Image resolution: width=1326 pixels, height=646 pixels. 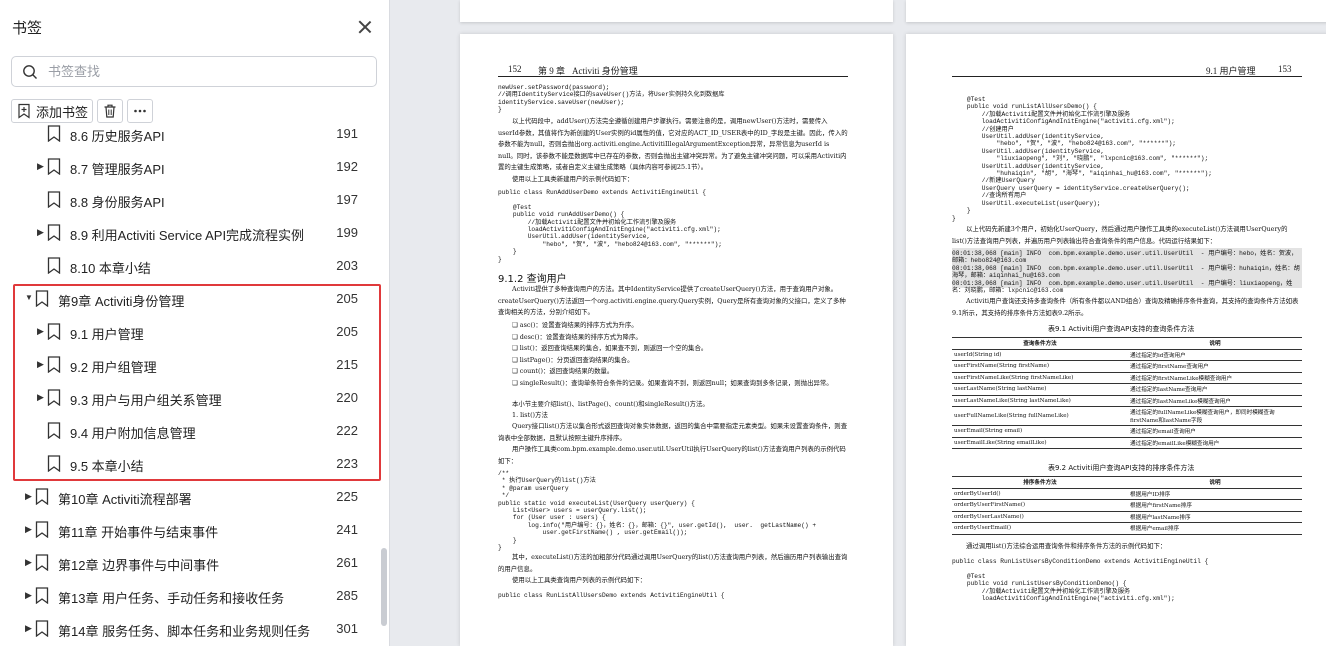 I want to click on table-cell: userEmailLike(String emailLike), so click(x=1040, y=442).